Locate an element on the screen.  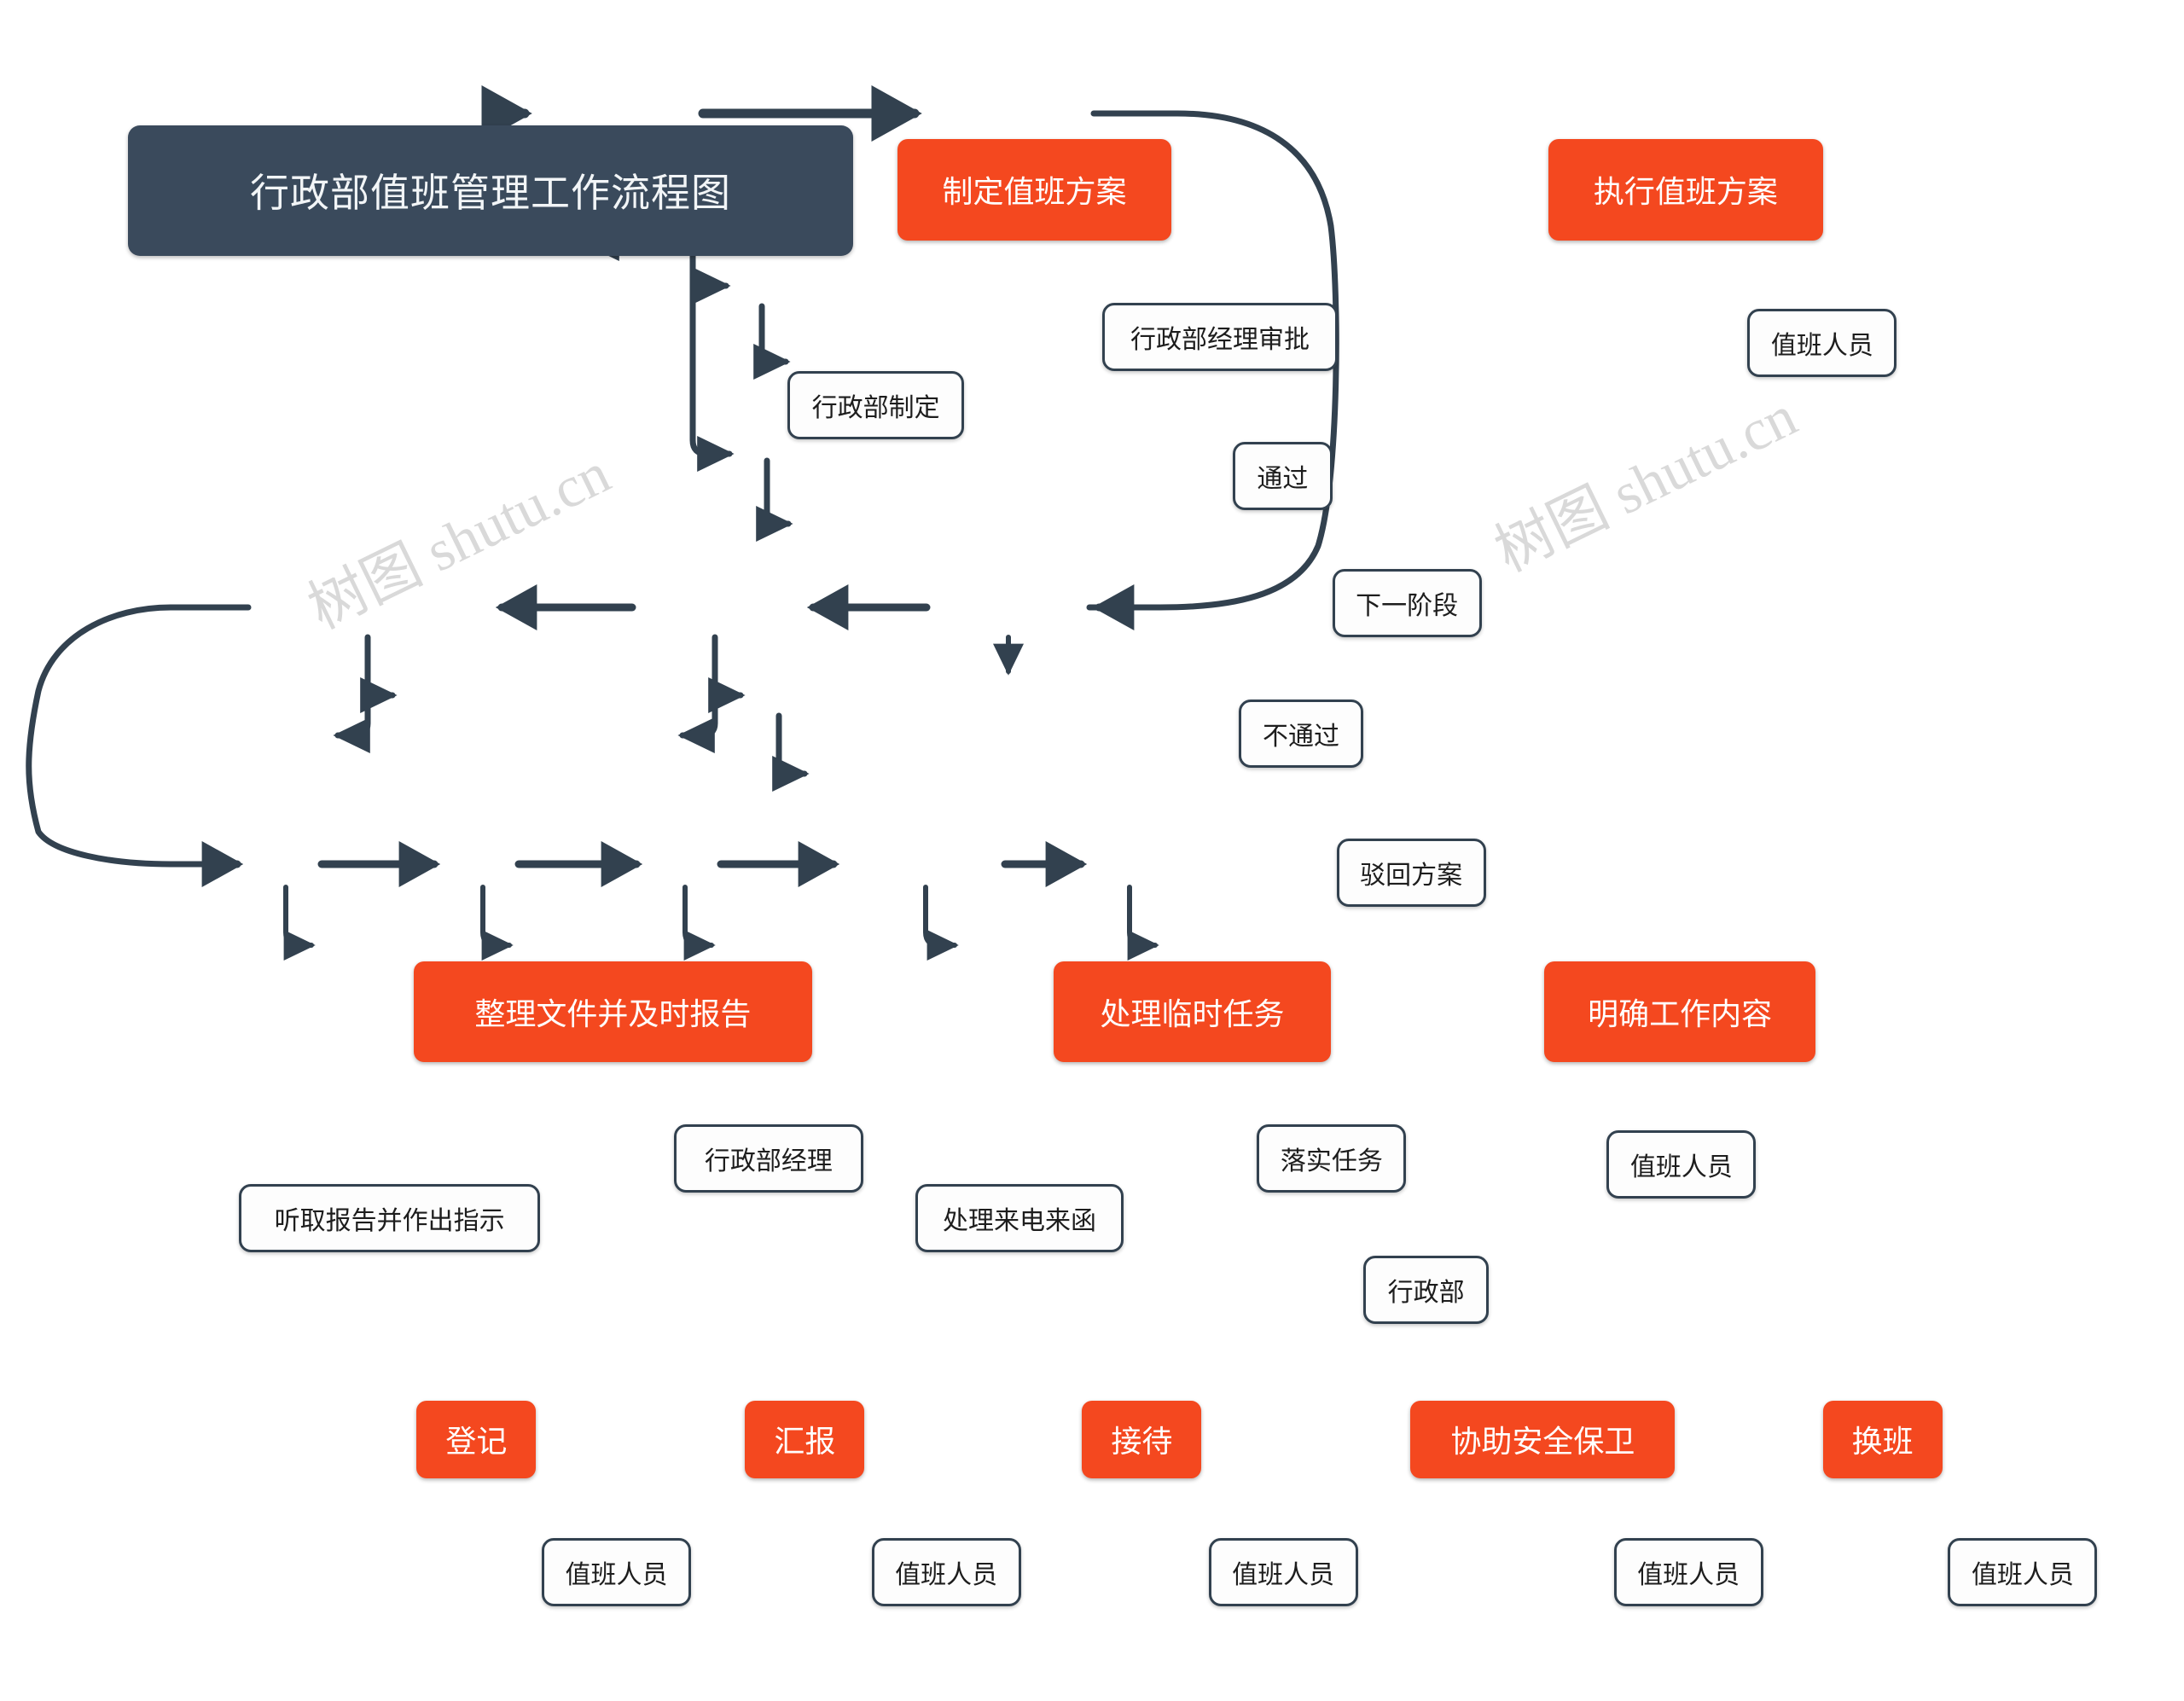
flow-node-label: 登记 is located at coordinates (477, 1442).